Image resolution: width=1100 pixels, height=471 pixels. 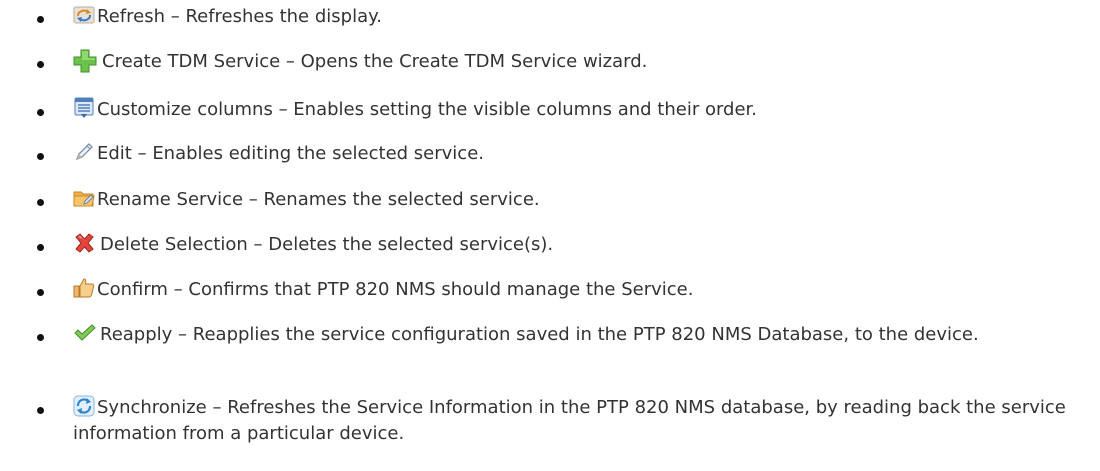 What do you see at coordinates (114, 153) in the screenshot?
I see `item-label: Edit` at bounding box center [114, 153].